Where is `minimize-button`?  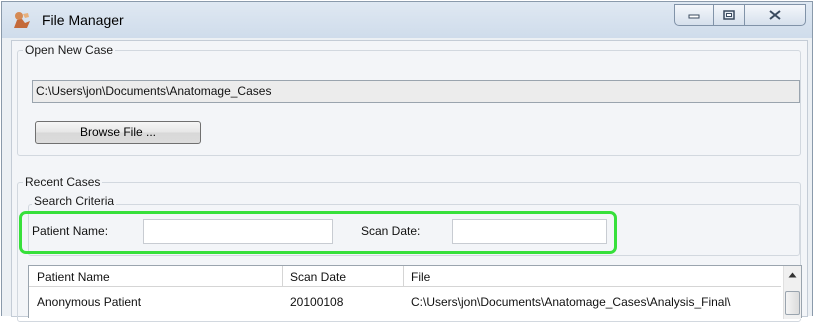 minimize-button is located at coordinates (694, 15).